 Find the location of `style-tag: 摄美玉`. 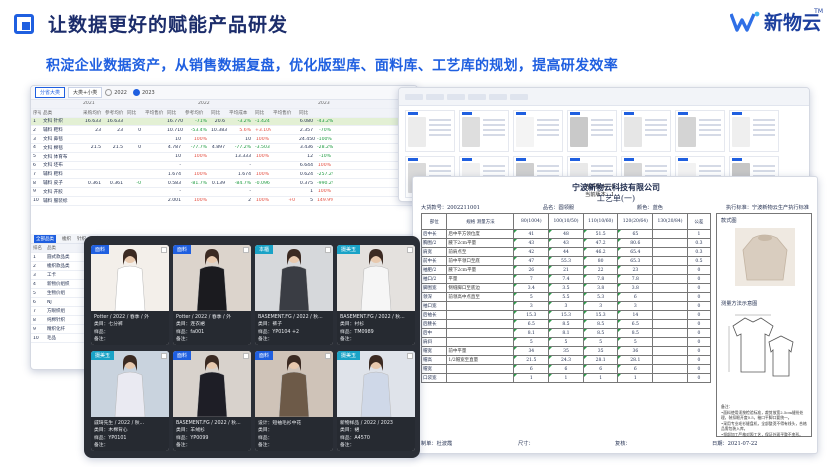

style-tag: 摄美玉 is located at coordinates (349, 355).